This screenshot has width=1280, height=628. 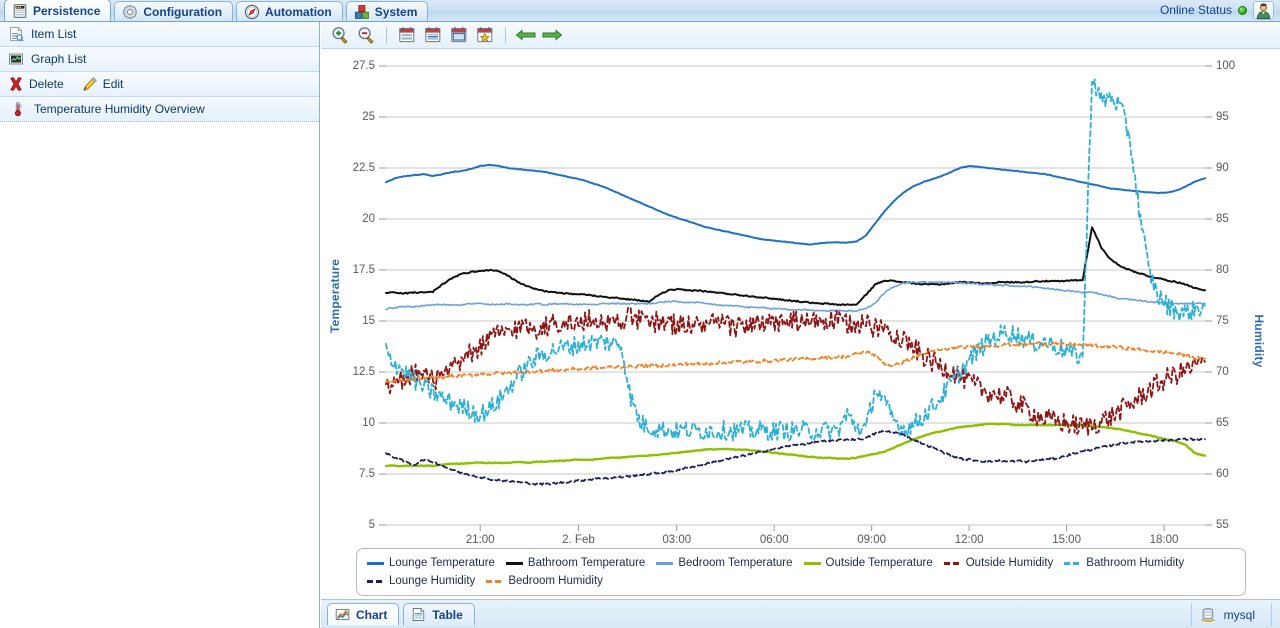 I want to click on y-axis-title: Temperature, so click(x=335, y=295).